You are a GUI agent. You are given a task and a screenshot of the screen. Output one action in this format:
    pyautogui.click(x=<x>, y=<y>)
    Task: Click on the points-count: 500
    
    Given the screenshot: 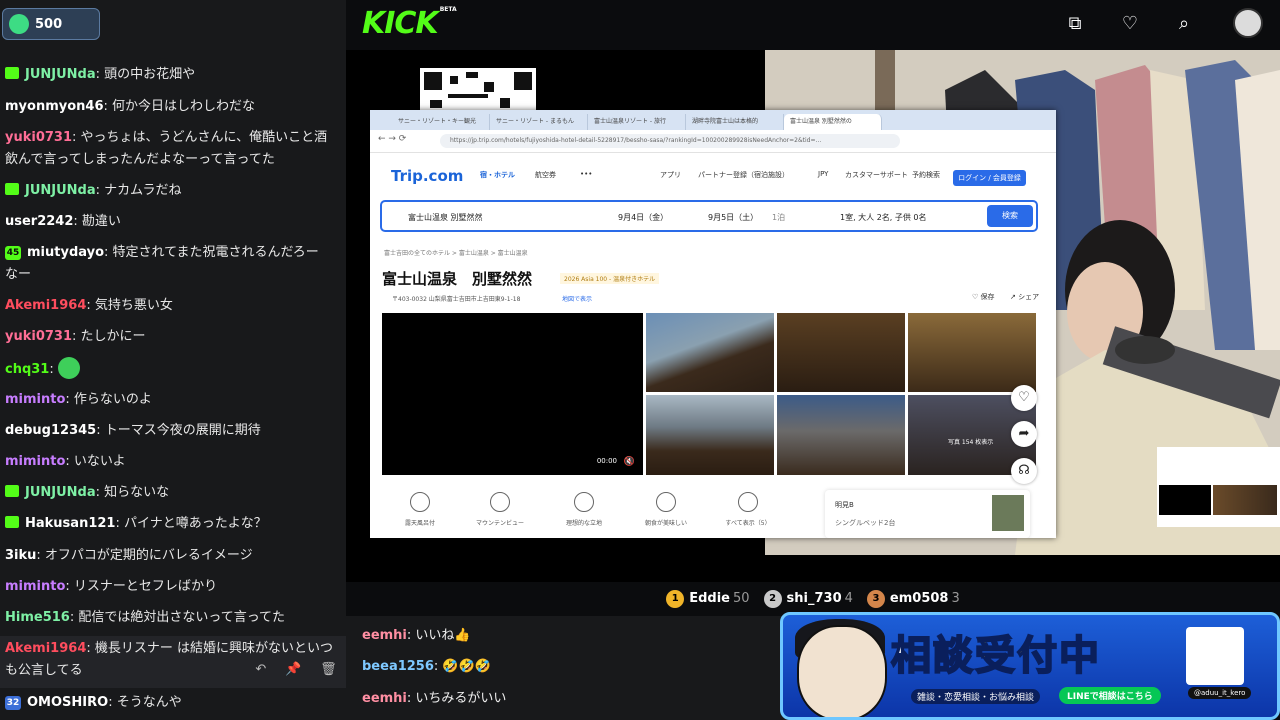 What is the action you would take?
    pyautogui.click(x=49, y=24)
    